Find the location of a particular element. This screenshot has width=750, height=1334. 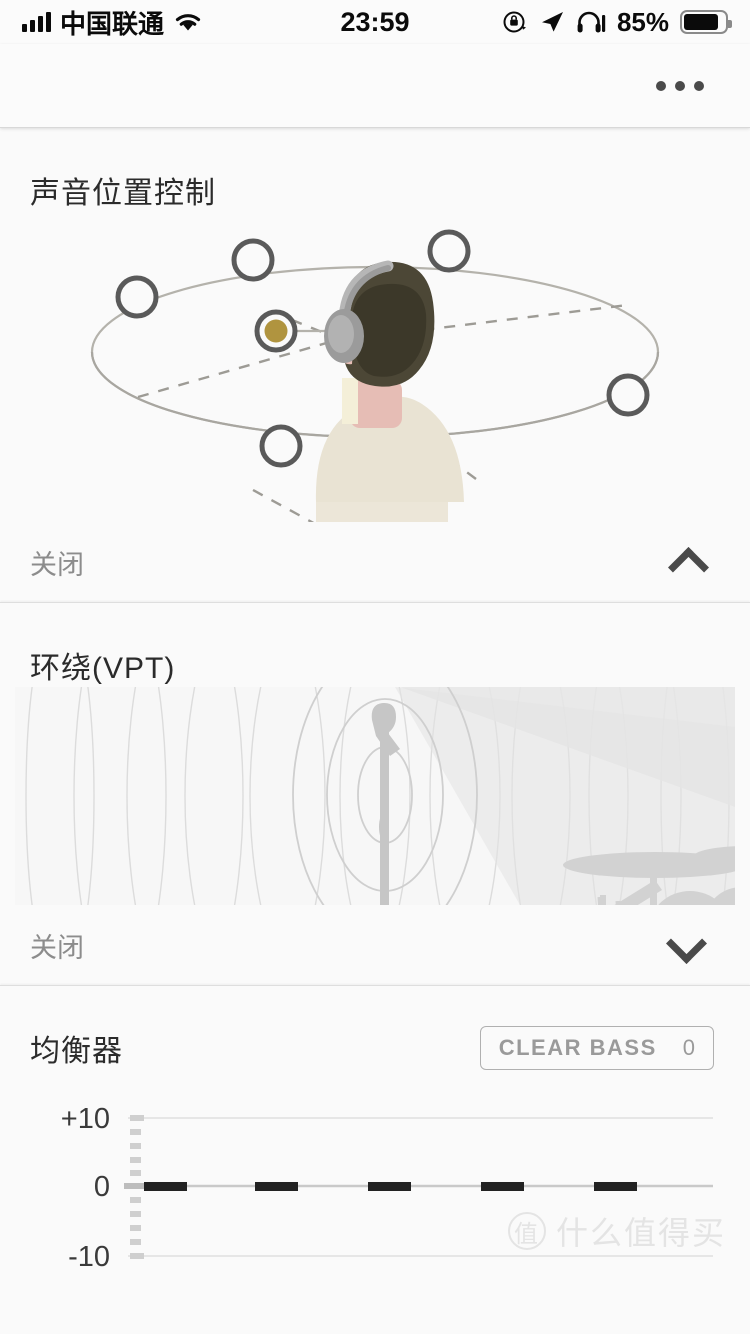

position-node-right is located at coordinates (628, 395).